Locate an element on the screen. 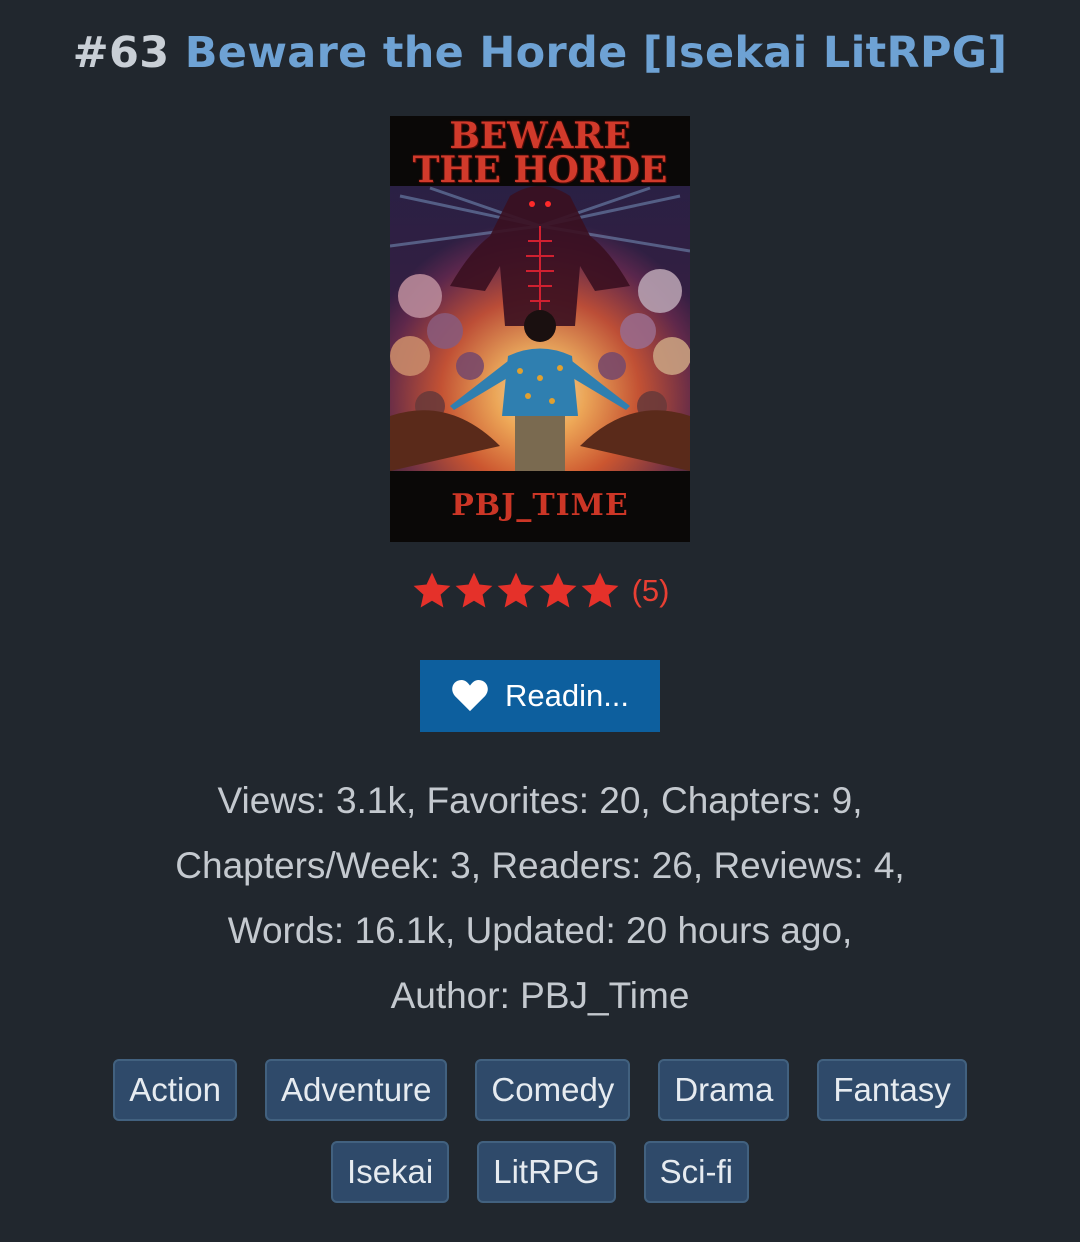  cover-title-line2: THE HORDE is located at coordinates (540, 170).